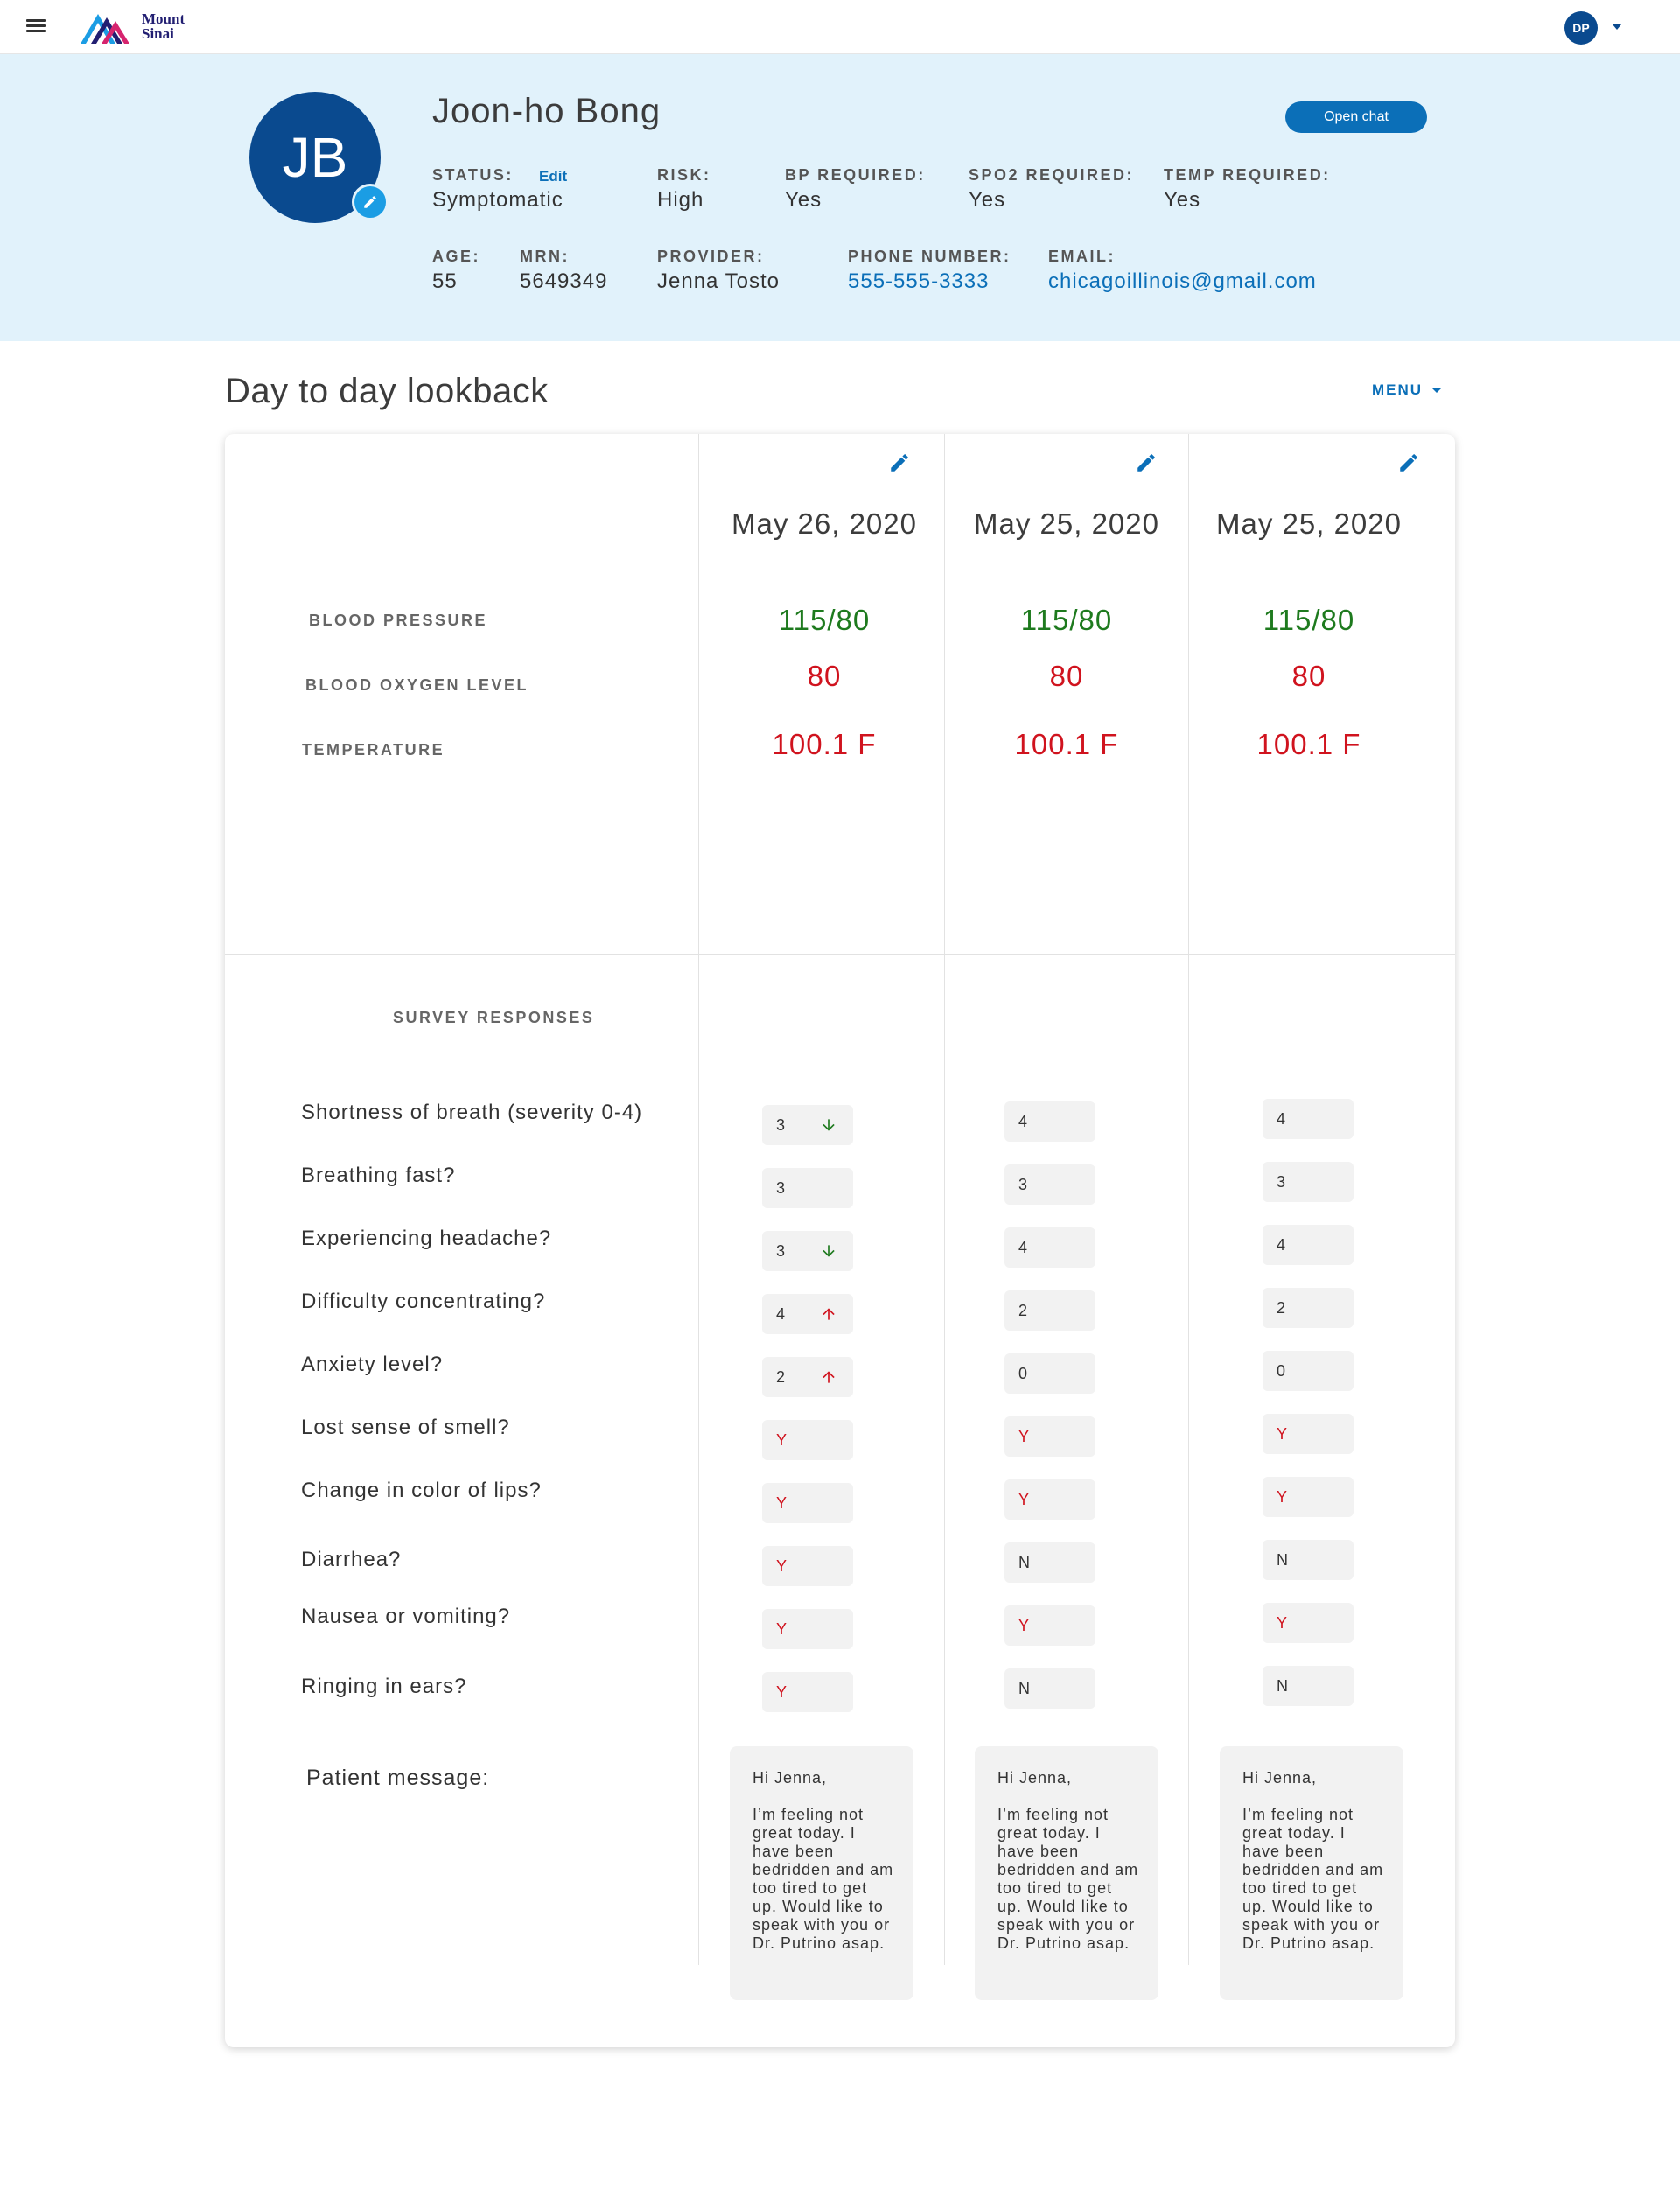 The height and width of the screenshot is (2196, 1680). I want to click on temp-required-value: Yes, so click(1182, 200).